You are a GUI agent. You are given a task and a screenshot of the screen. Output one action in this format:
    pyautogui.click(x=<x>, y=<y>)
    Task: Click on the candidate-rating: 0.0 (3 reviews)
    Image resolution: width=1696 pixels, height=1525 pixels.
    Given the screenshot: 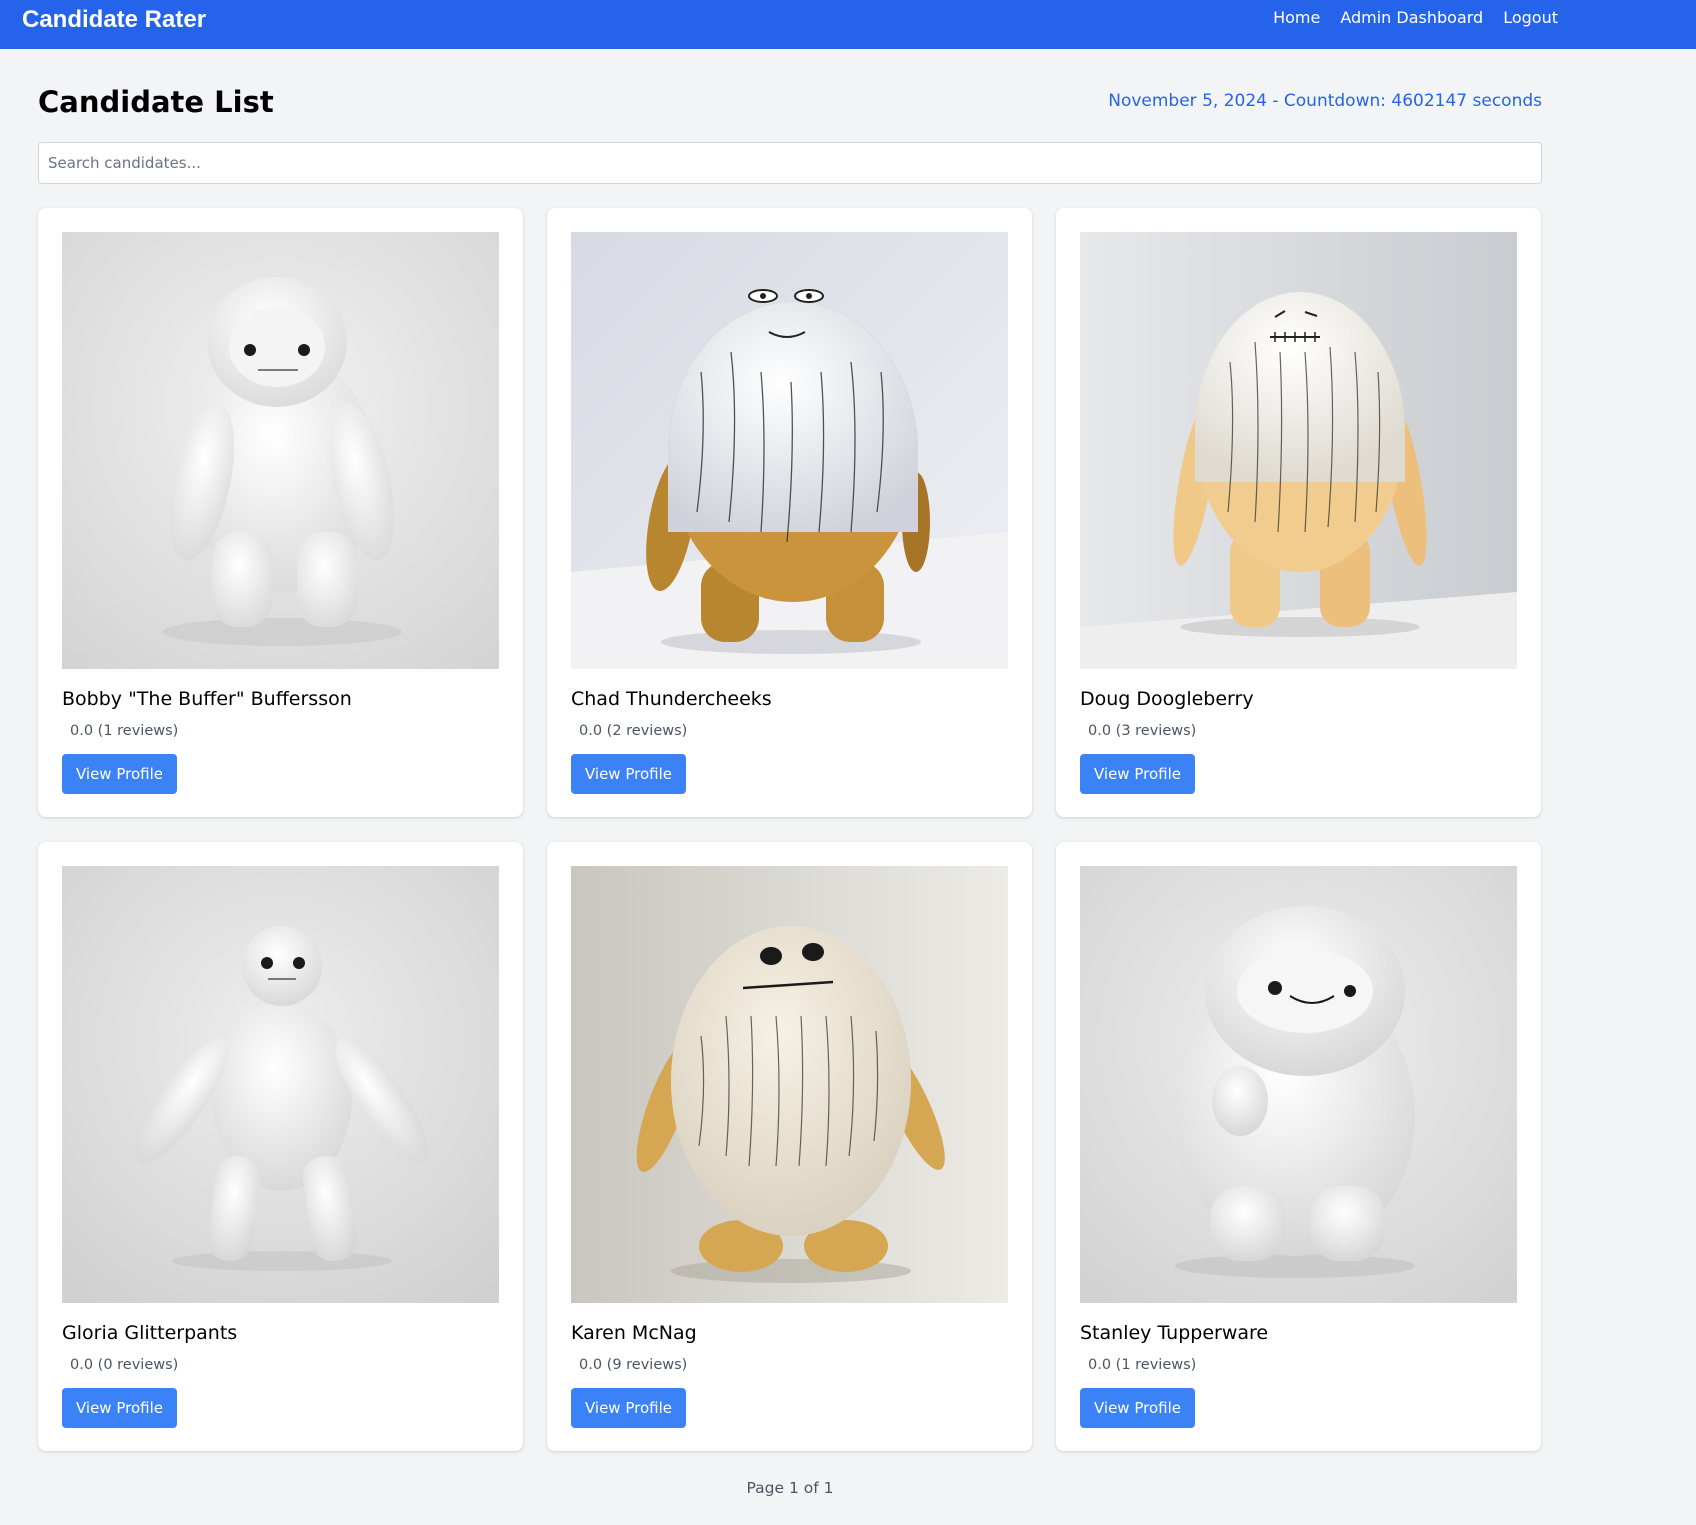 What is the action you would take?
    pyautogui.click(x=1142, y=731)
    